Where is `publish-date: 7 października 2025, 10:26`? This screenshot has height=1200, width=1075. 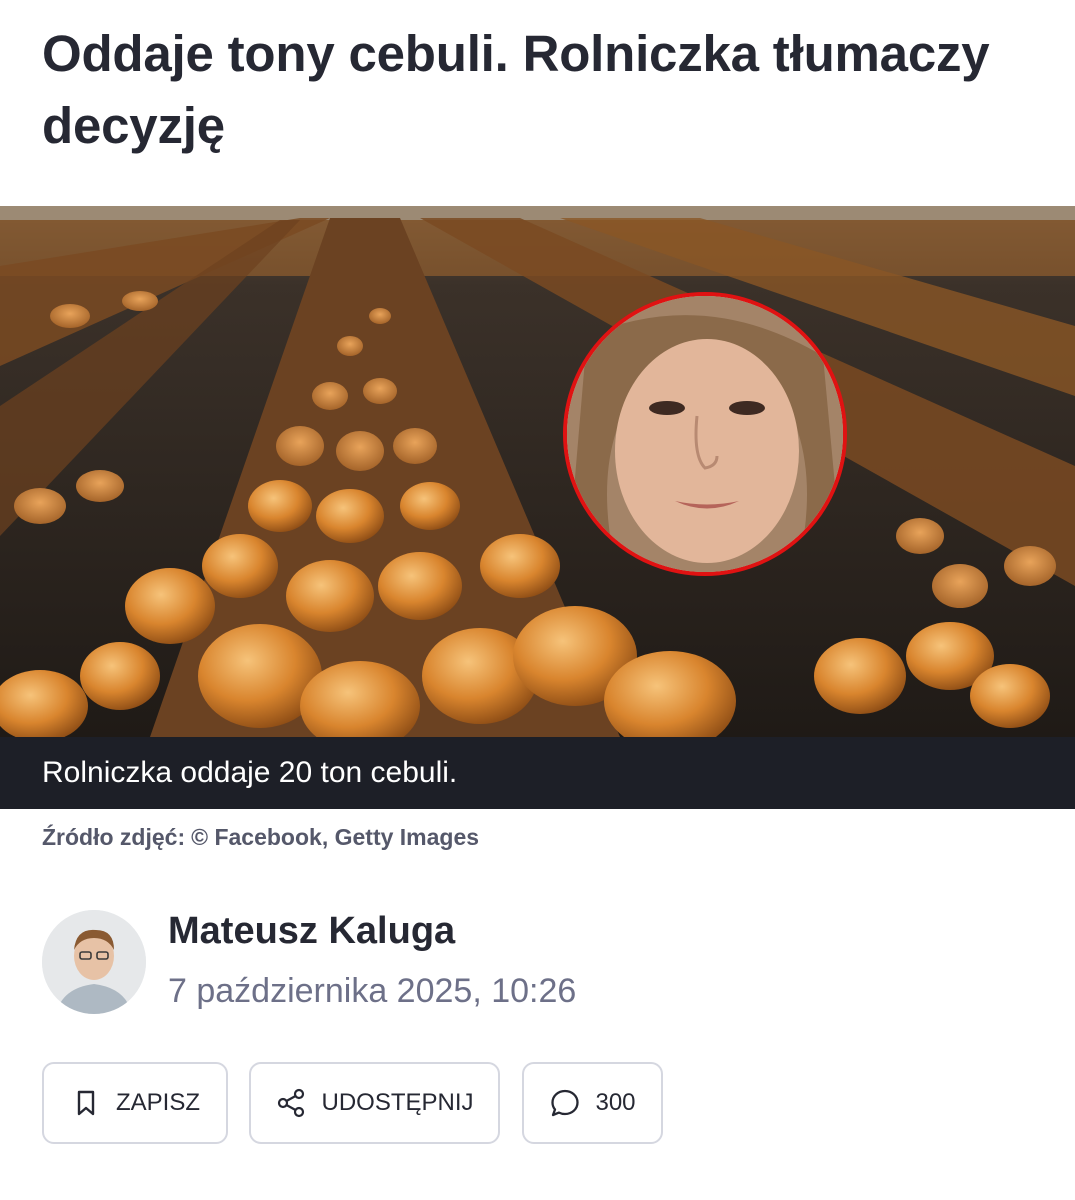
publish-date: 7 października 2025, 10:26 is located at coordinates (372, 991).